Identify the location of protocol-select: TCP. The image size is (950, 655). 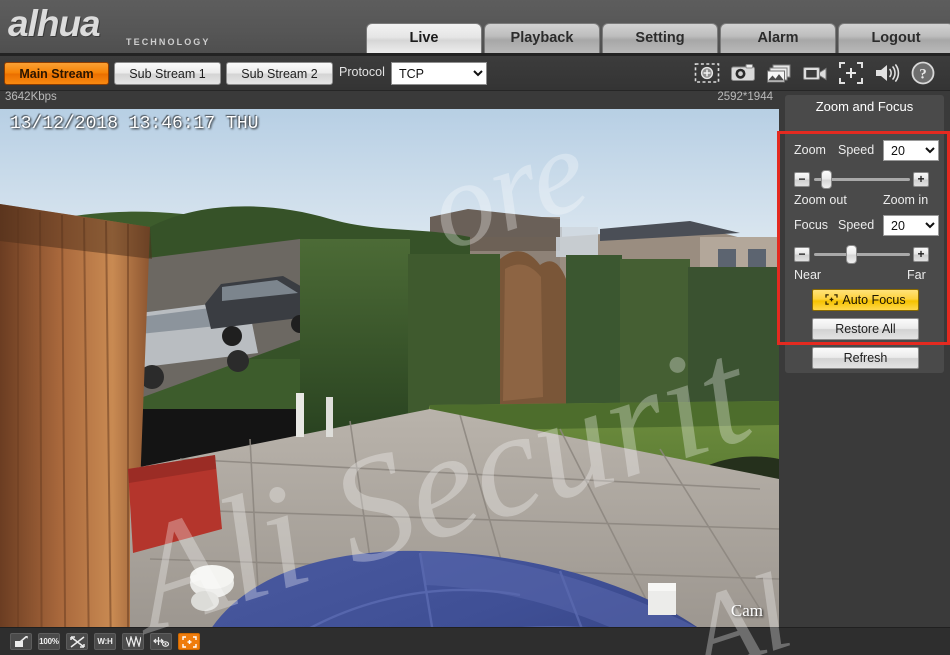
(439, 73).